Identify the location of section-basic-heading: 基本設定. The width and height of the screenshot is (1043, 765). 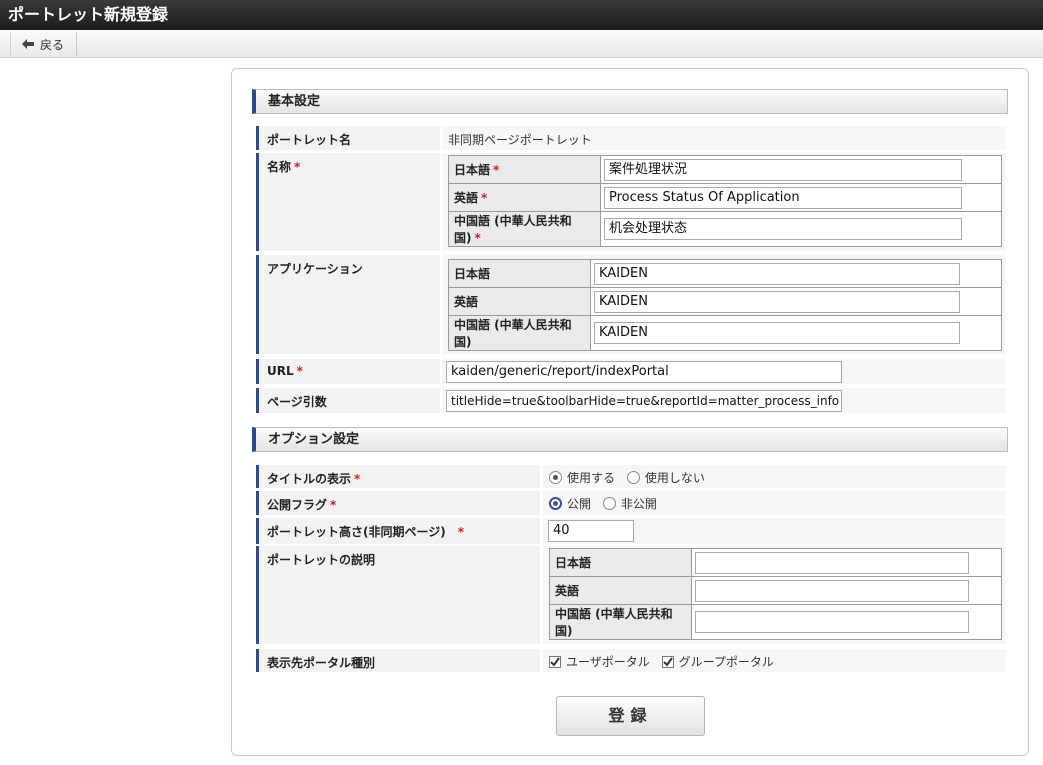
(630, 101).